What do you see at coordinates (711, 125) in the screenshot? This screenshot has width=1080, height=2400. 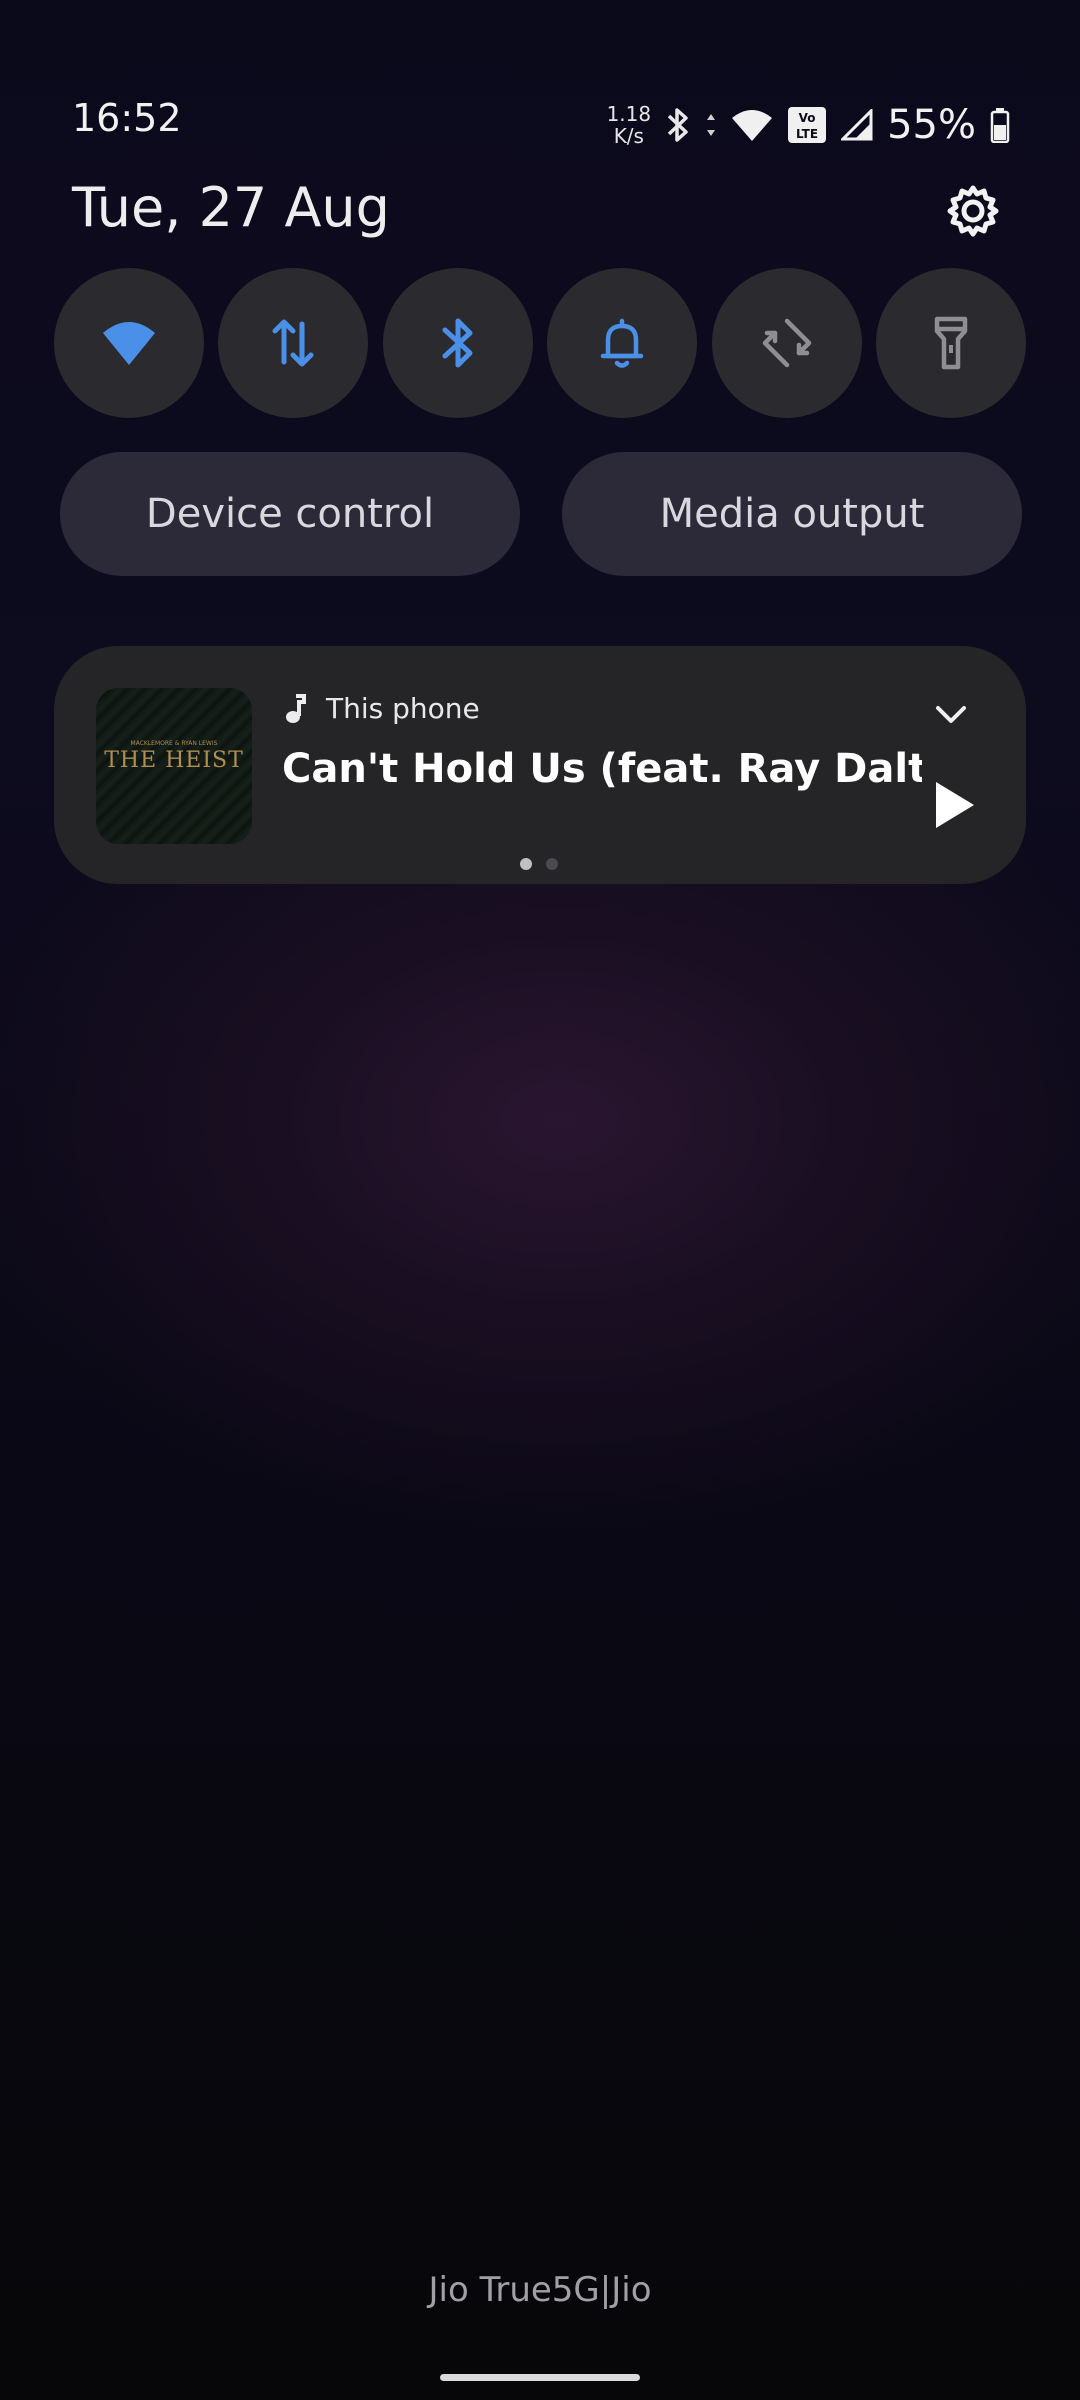 I see `data-arrows-icon` at bounding box center [711, 125].